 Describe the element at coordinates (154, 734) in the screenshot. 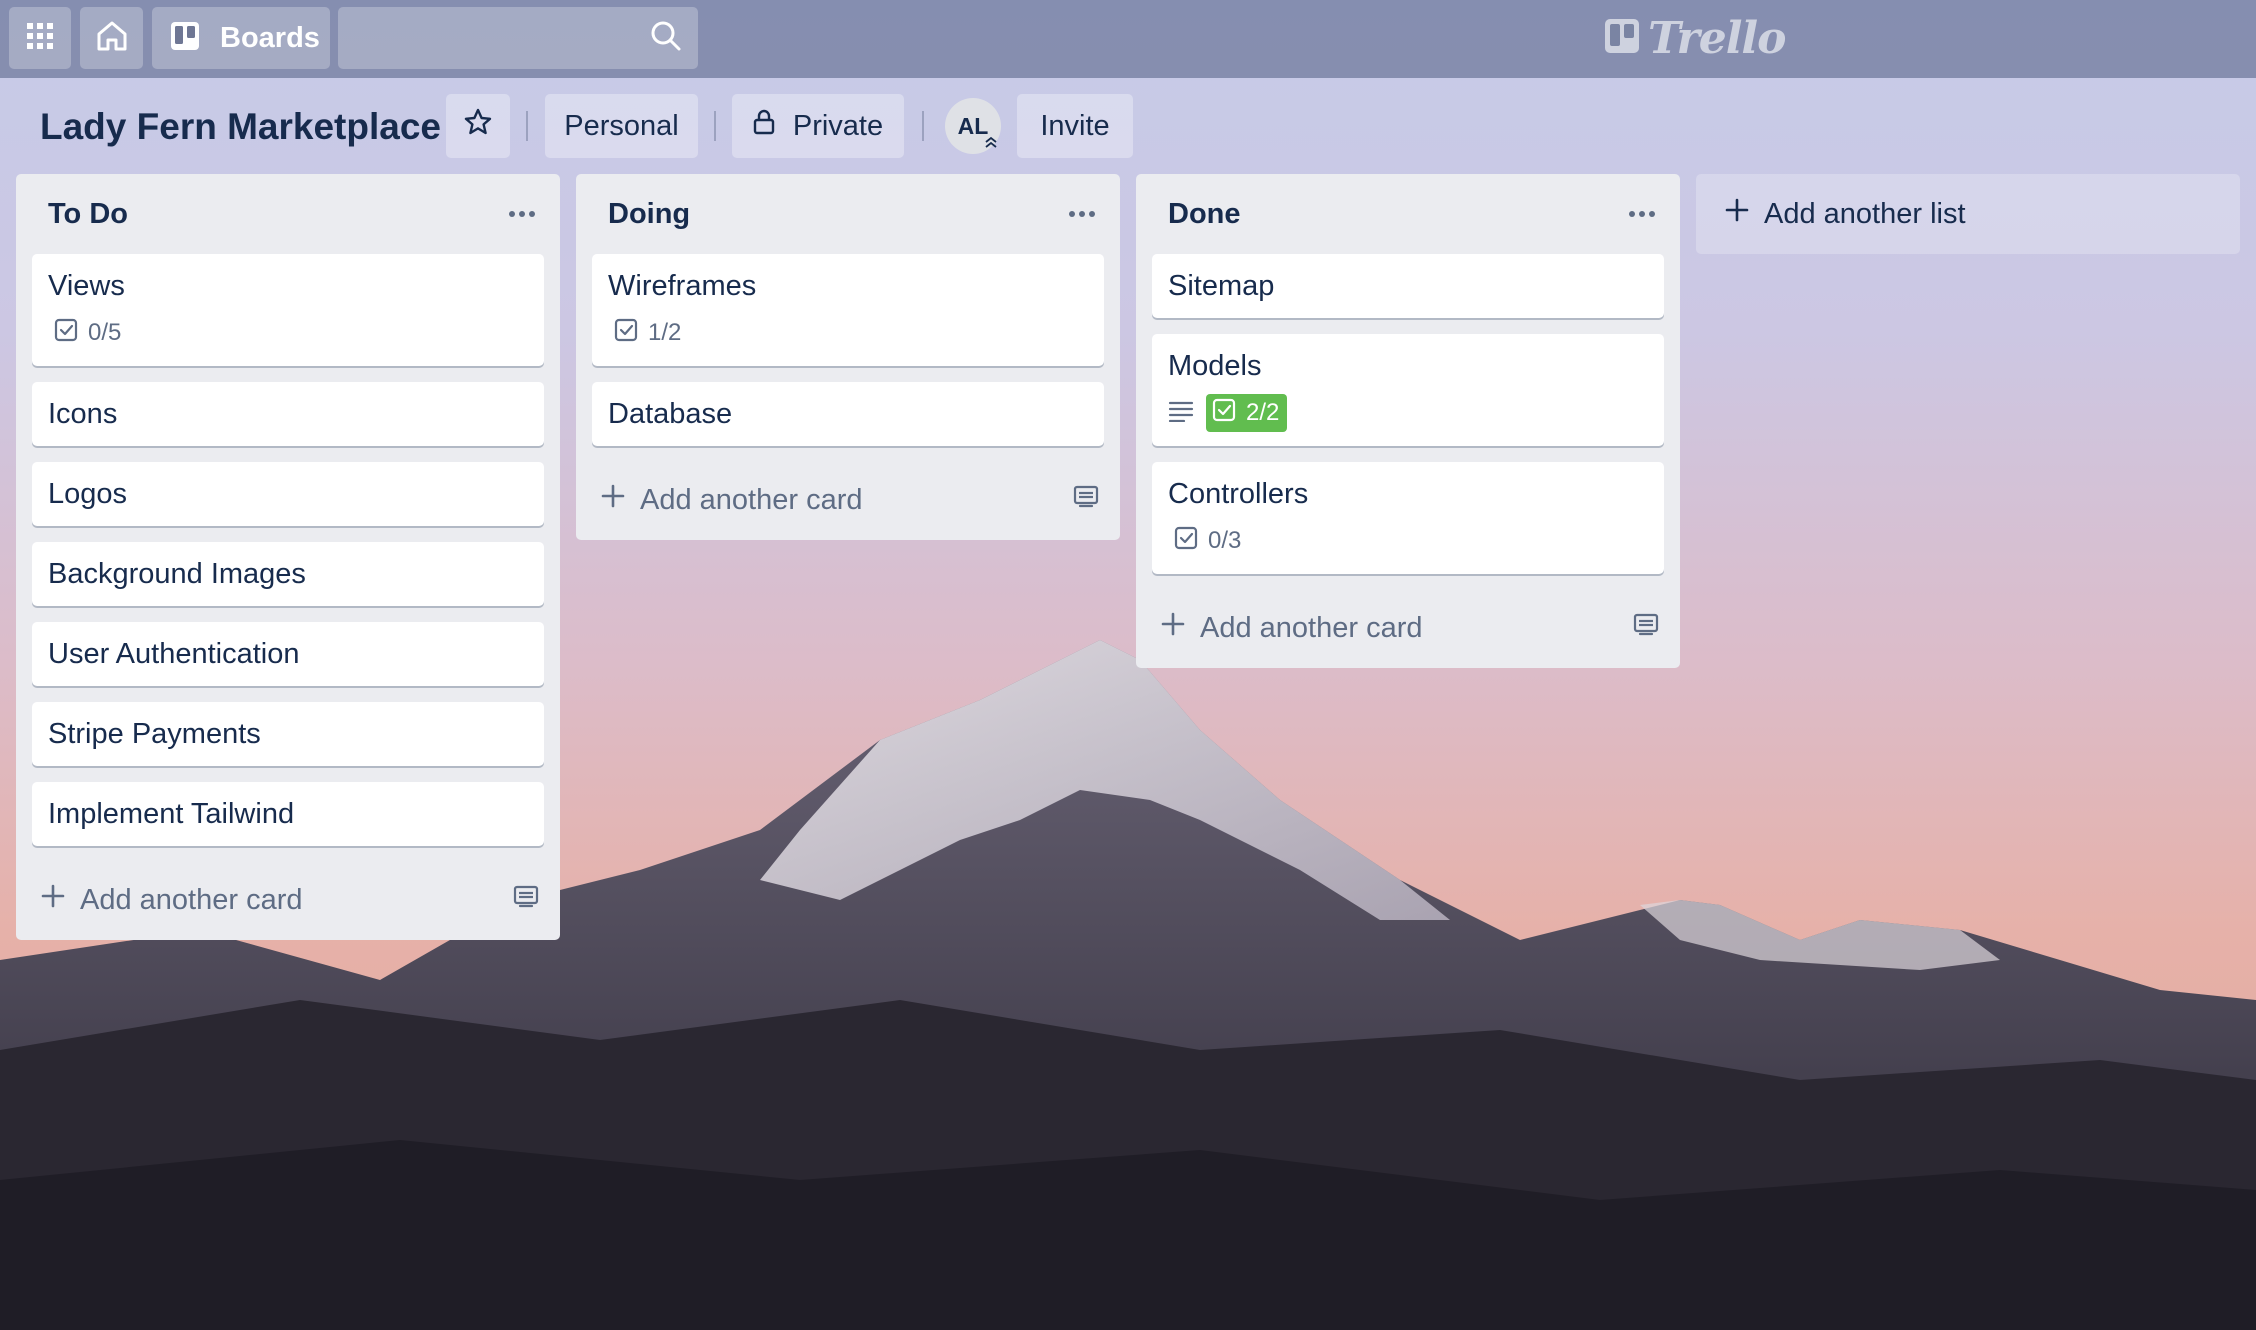

I see `card-title: Stripe Payments` at that location.